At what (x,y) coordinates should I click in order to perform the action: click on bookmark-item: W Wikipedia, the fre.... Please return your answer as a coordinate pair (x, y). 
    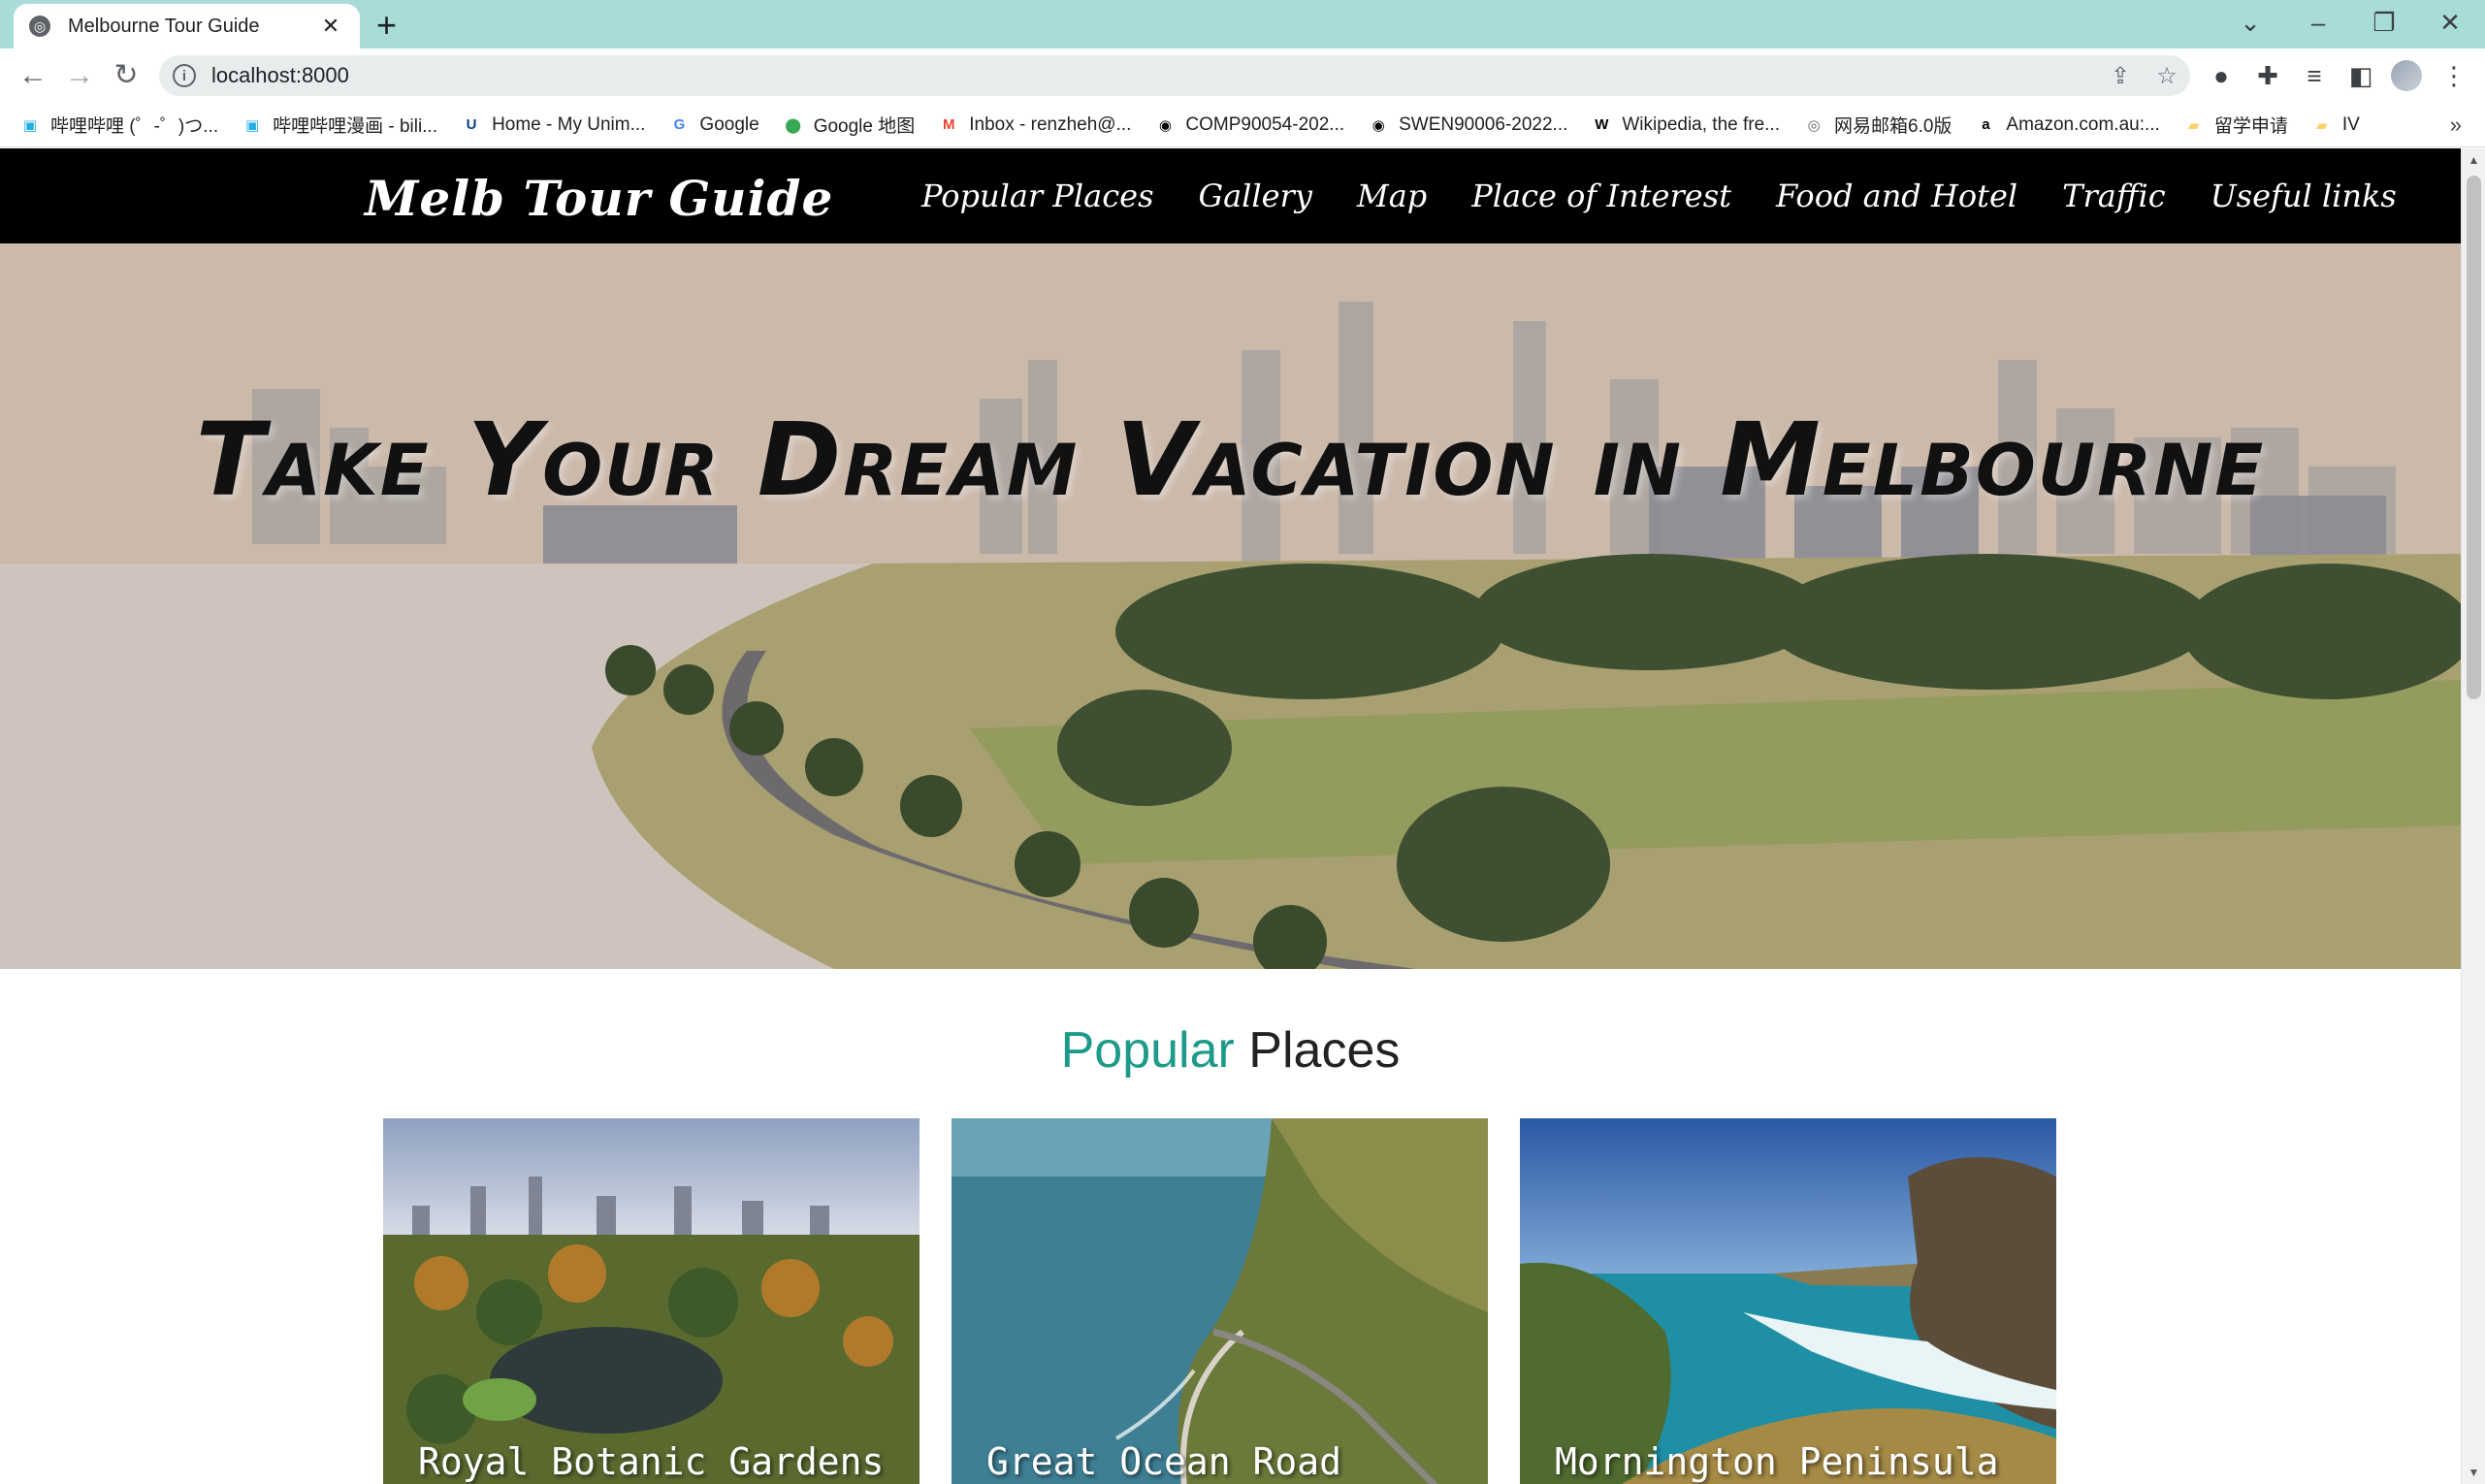
    Looking at the image, I should click on (1685, 125).